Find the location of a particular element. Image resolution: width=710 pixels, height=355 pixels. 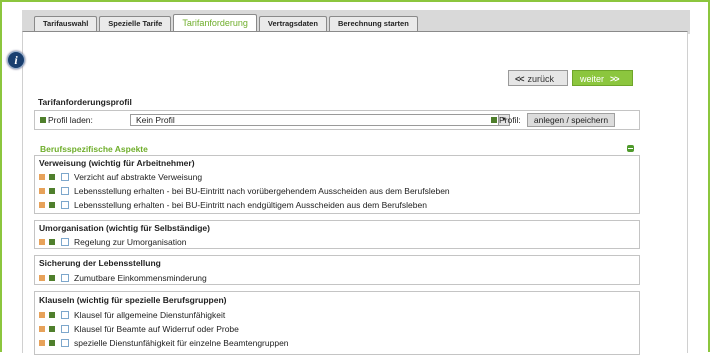

next-button: weiter >> is located at coordinates (602, 78).